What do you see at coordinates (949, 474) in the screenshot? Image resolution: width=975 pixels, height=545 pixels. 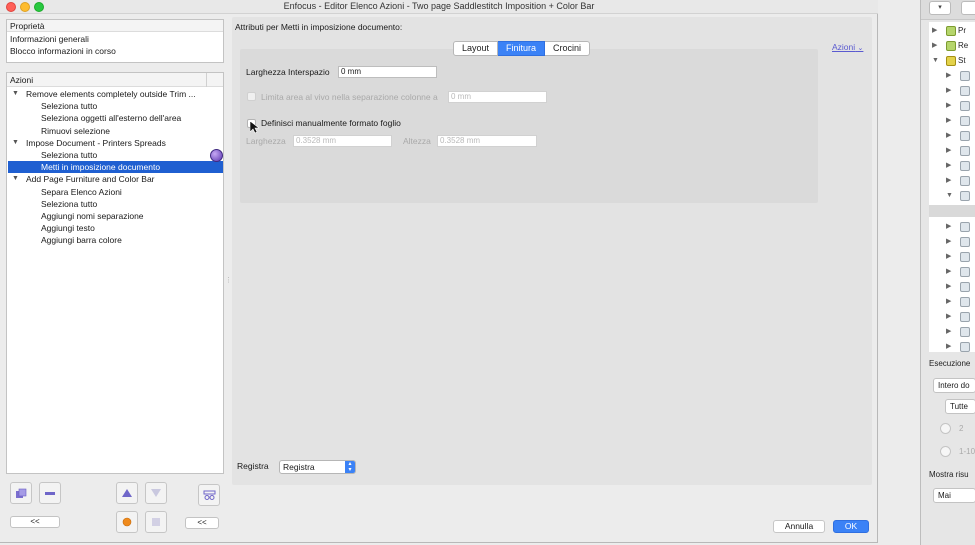 I see `mostra-label: Mostra risu` at bounding box center [949, 474].